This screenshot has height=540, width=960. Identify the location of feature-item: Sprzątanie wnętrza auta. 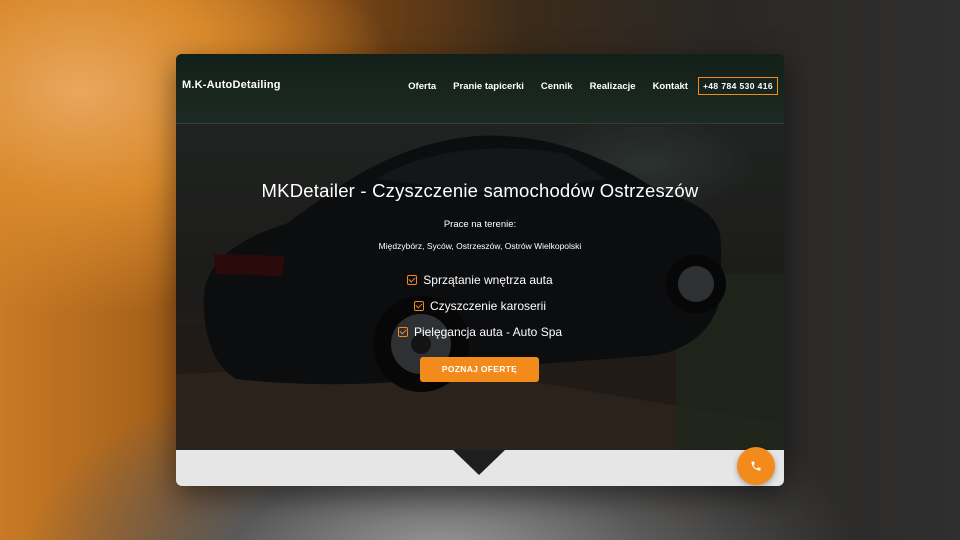
(480, 280).